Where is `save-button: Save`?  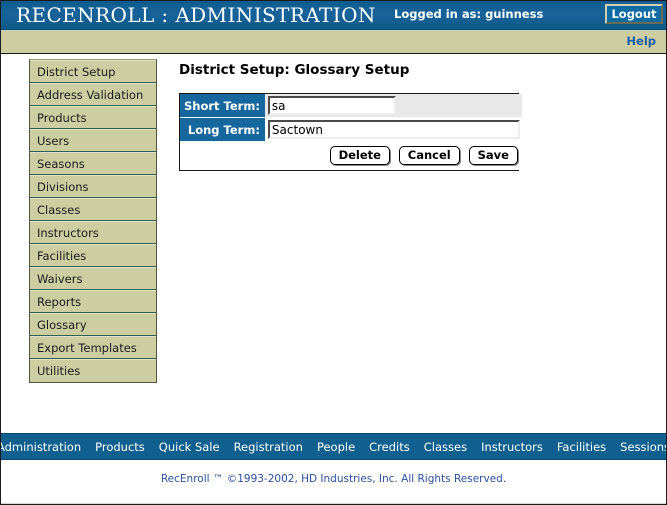
save-button: Save is located at coordinates (493, 156).